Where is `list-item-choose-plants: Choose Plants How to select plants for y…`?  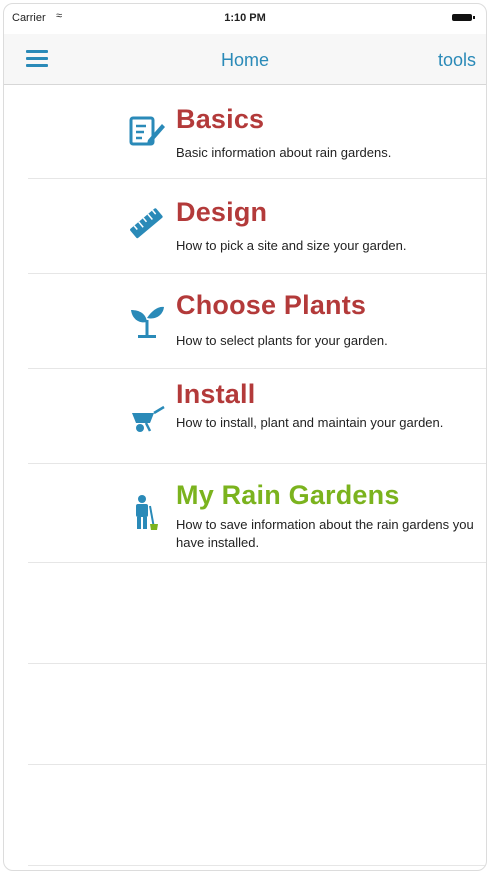
list-item-choose-plants: Choose Plants How to select plants for y… is located at coordinates (257, 321).